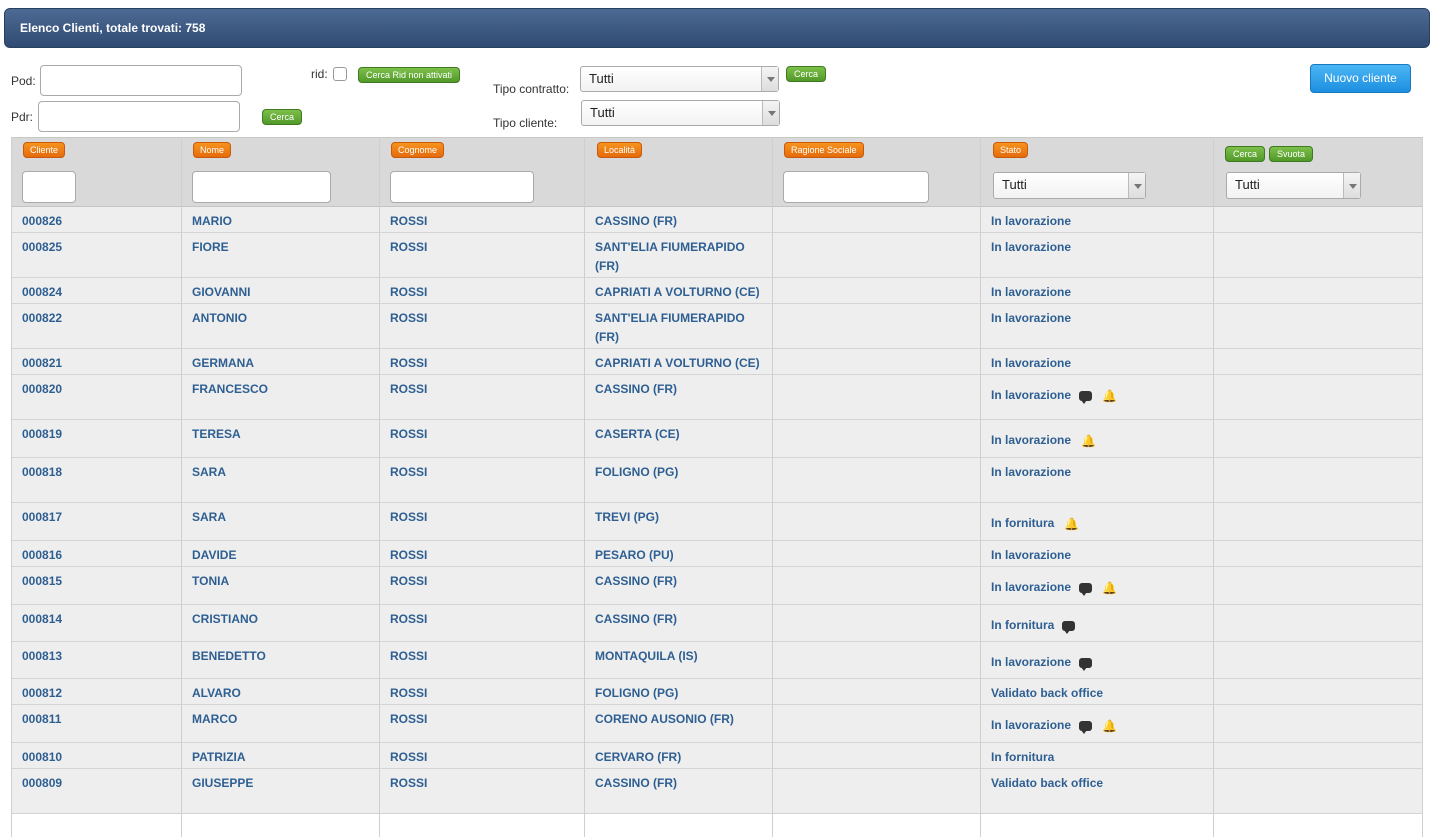  Describe the element at coordinates (41, 719) in the screenshot. I see `cliente-link: 000811` at that location.